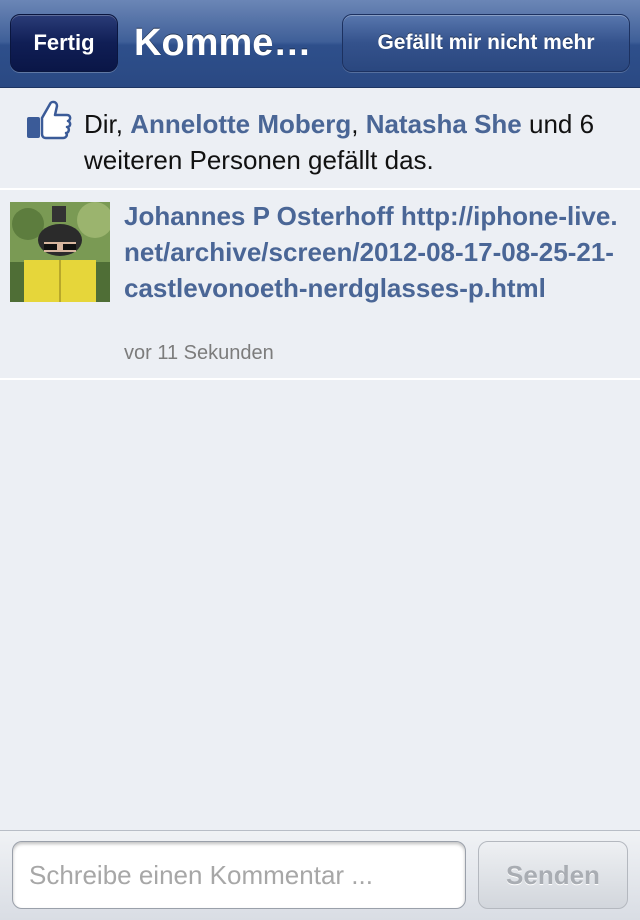 The width and height of the screenshot is (640, 920). I want to click on comment-composer: Senden, so click(320, 875).